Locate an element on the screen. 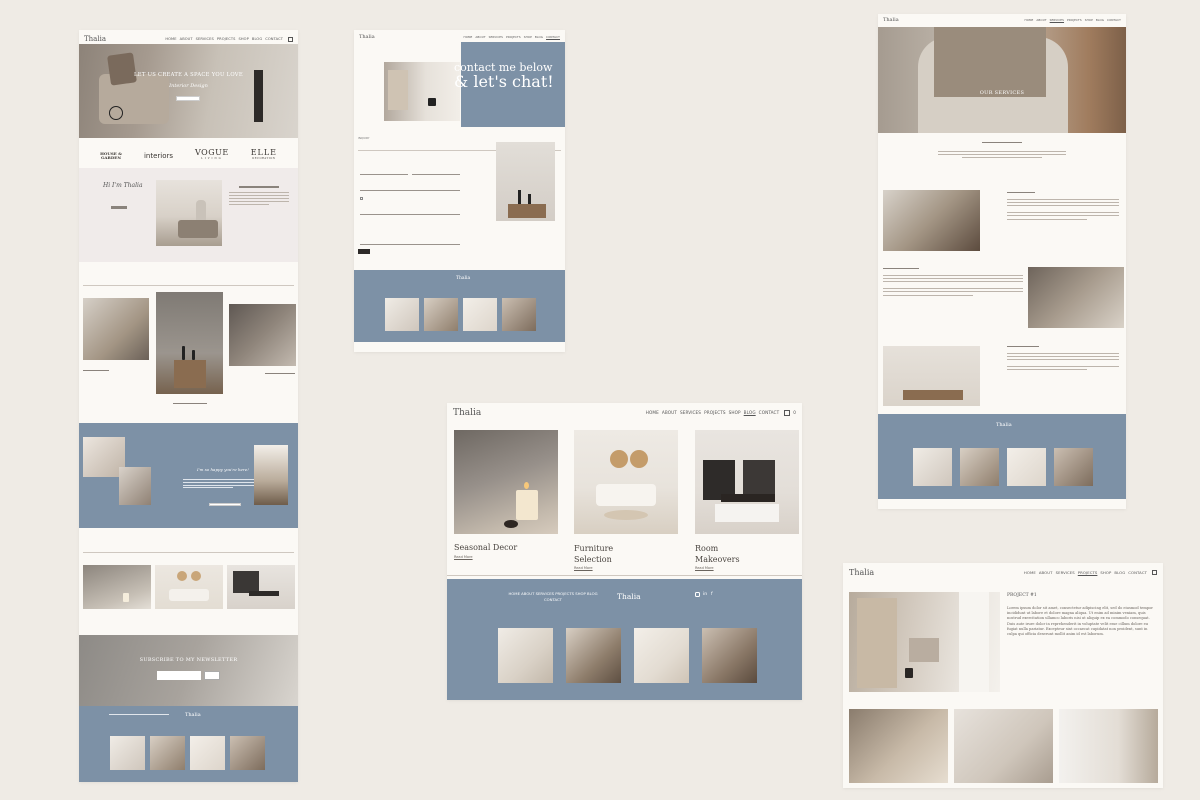 Image resolution: width=1200 pixels, height=800 pixels. project-main-image is located at coordinates (924, 642).